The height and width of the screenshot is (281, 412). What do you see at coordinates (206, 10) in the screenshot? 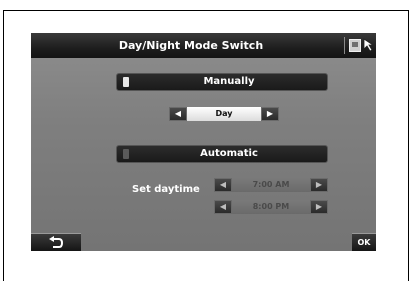
I see `frame-top-border` at bounding box center [206, 10].